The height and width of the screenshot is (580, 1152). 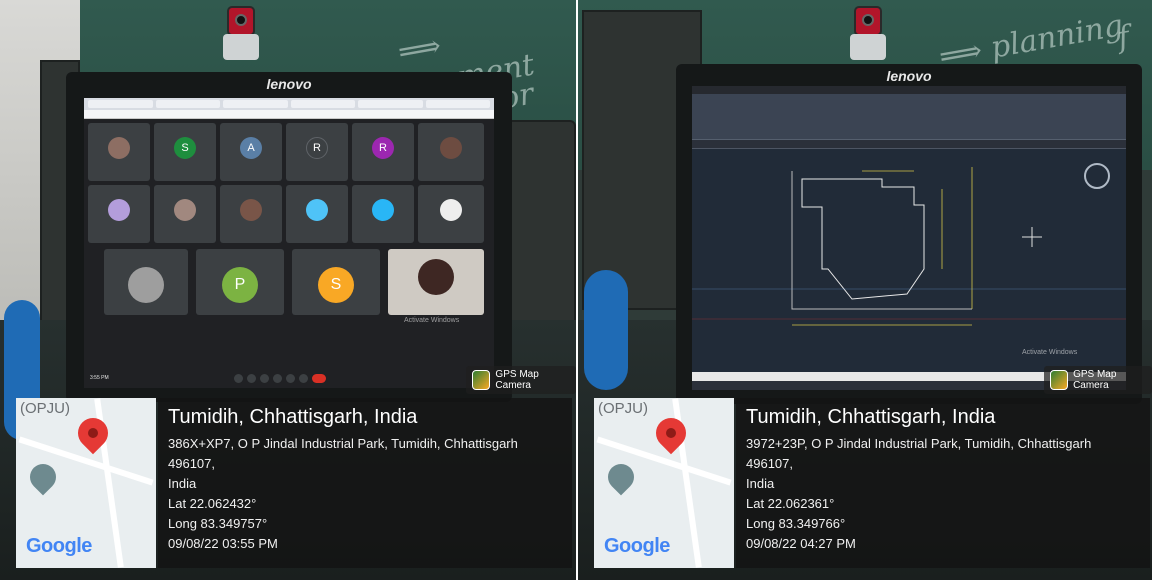 What do you see at coordinates (277, 378) in the screenshot?
I see `raise-hand-button` at bounding box center [277, 378].